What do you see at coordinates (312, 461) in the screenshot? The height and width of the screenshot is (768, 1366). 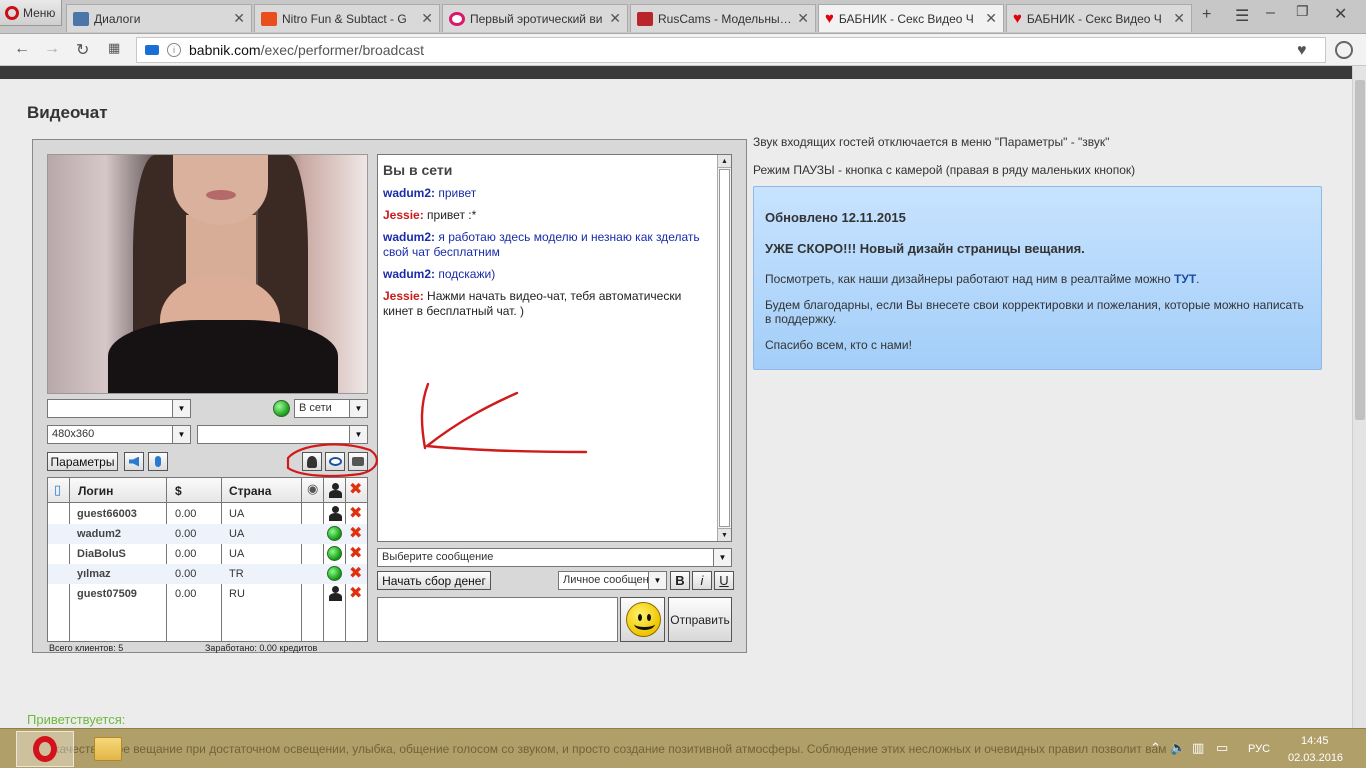 I see `private-mode-button` at bounding box center [312, 461].